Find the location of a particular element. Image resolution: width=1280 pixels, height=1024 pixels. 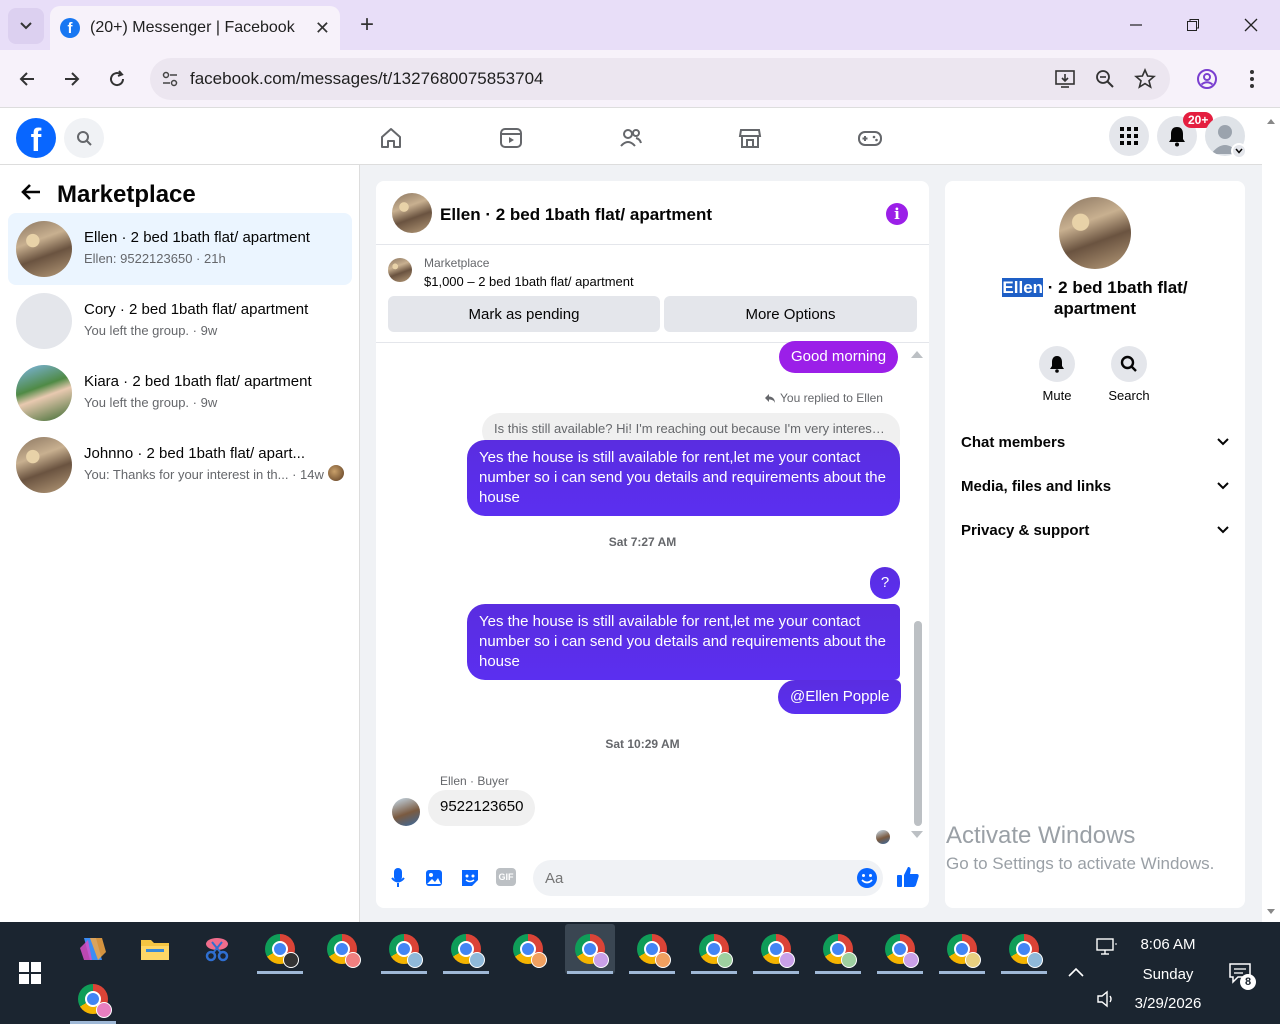

clock-time: 8:06 AM is located at coordinates (1168, 944).